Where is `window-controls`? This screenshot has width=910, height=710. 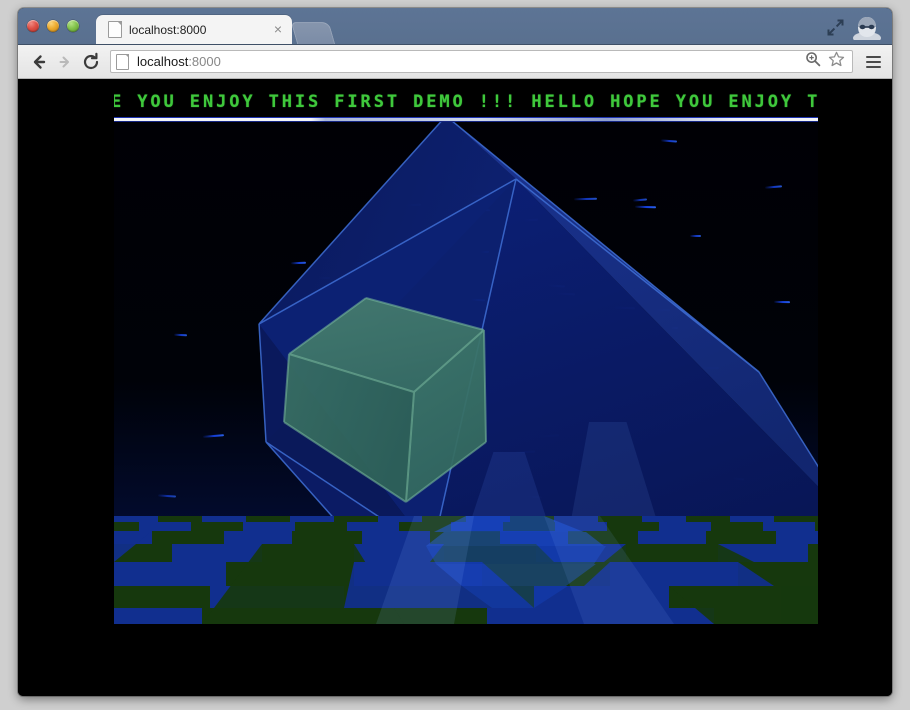
window-controls is located at coordinates (854, 29).